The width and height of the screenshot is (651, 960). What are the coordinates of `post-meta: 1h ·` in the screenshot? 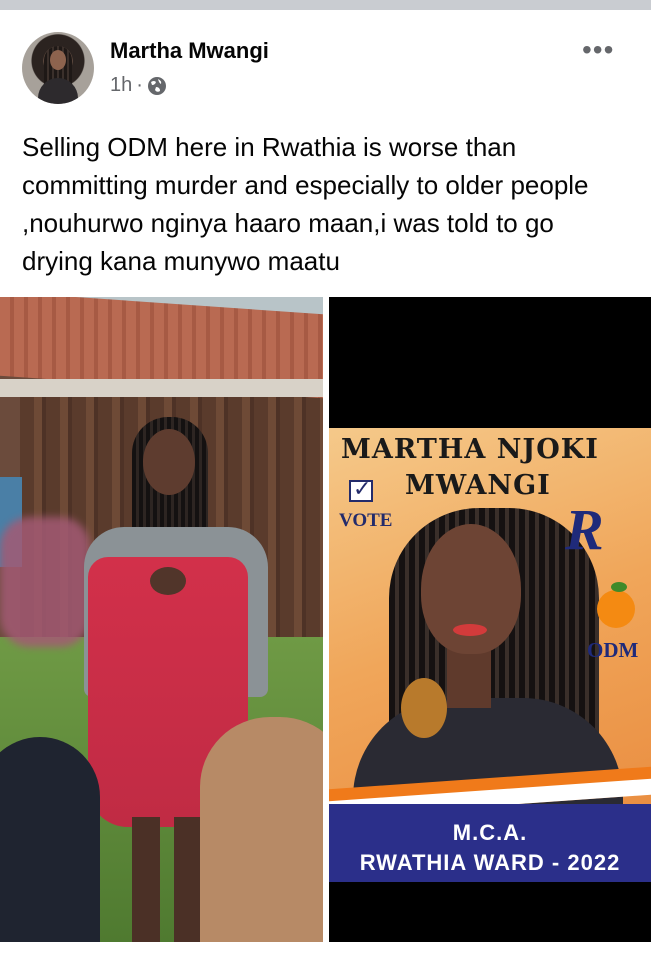 It's located at (138, 85).